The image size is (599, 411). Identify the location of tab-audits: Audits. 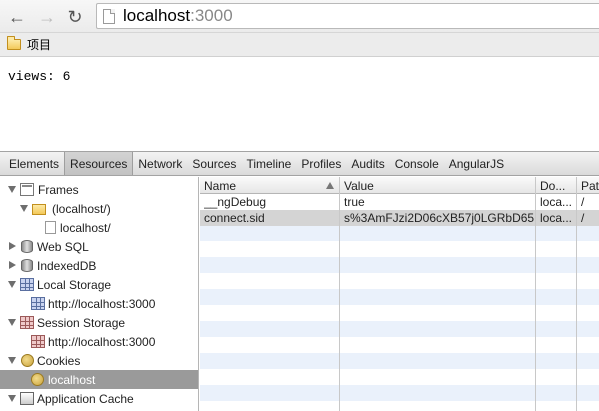
(367, 163).